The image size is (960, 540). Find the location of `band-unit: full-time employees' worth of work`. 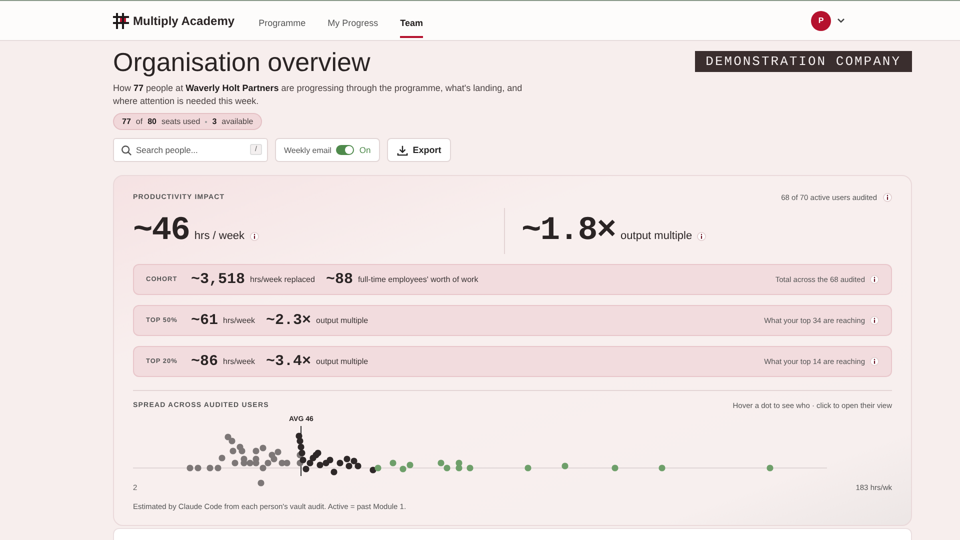

band-unit: full-time employees' worth of work is located at coordinates (418, 279).